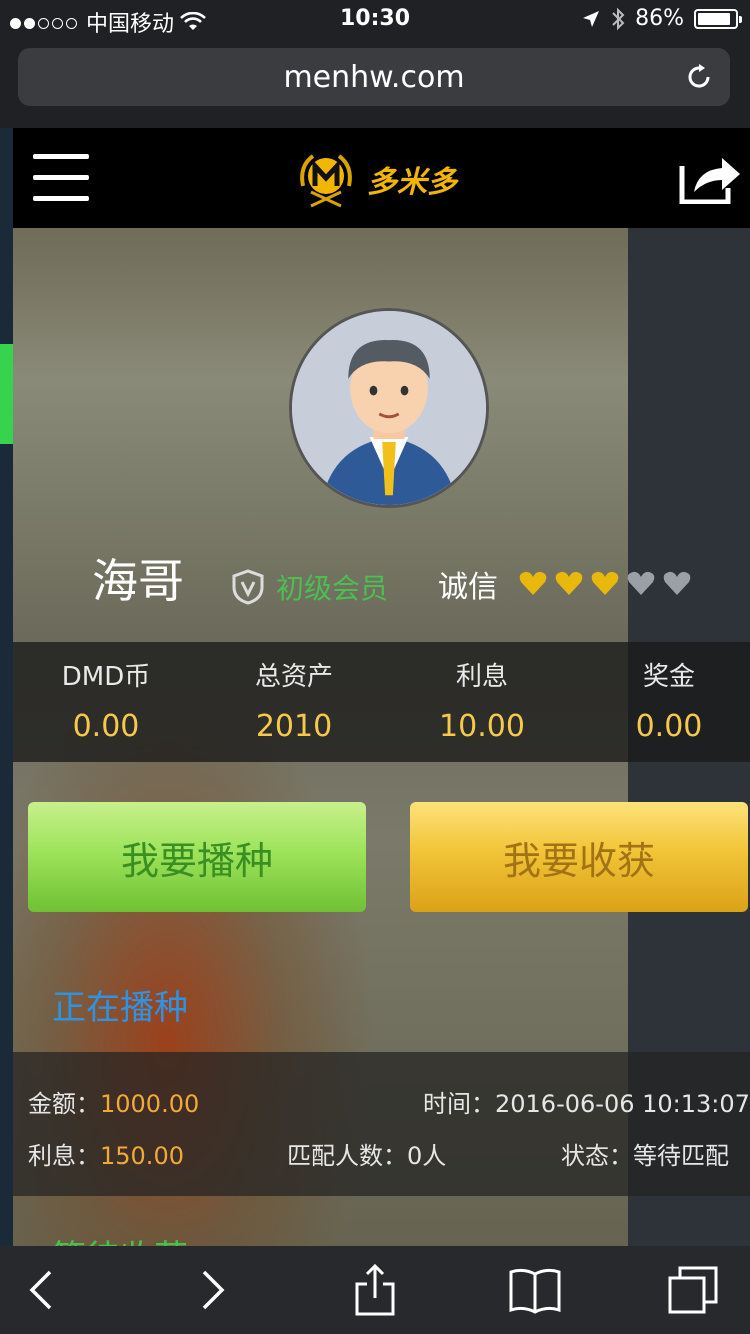  What do you see at coordinates (694, 1290) in the screenshot?
I see `tabs-icon` at bounding box center [694, 1290].